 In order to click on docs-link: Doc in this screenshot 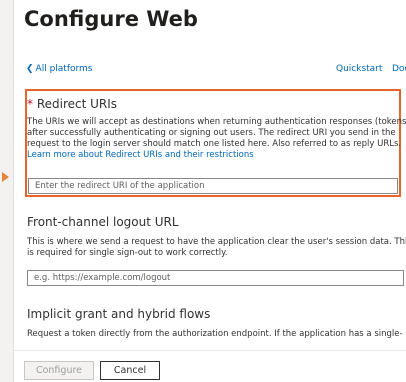, I will do `click(399, 69)`.